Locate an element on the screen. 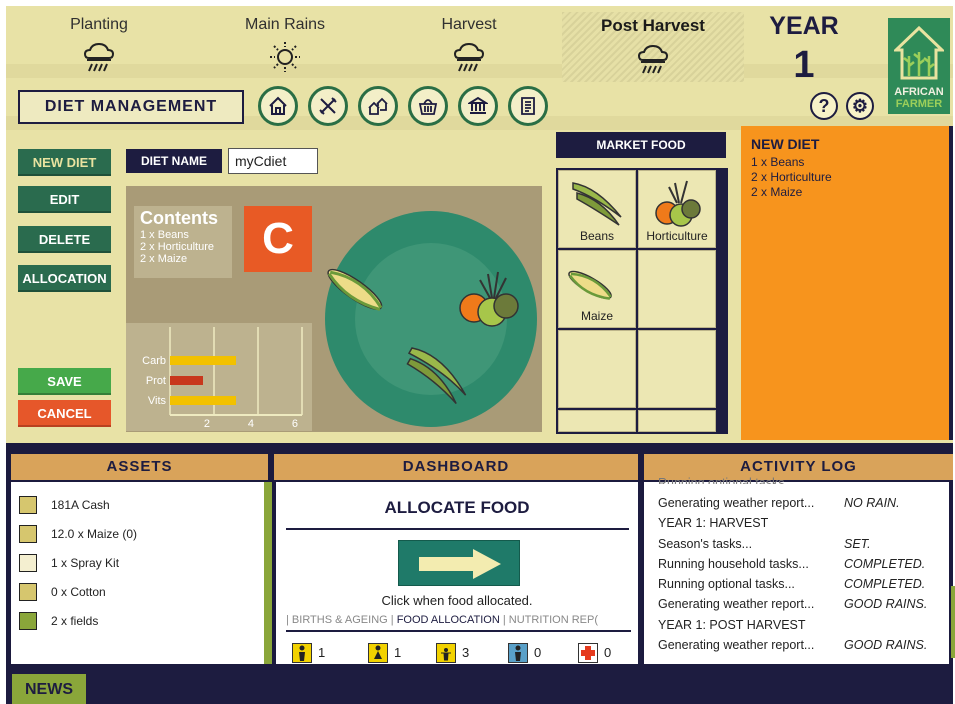  log-result: SET. is located at coordinates (857, 544).